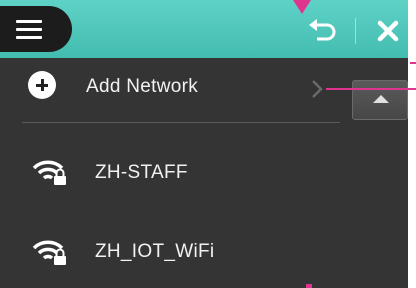  Describe the element at coordinates (380, 100) in the screenshot. I see `scroll-up-button` at that location.